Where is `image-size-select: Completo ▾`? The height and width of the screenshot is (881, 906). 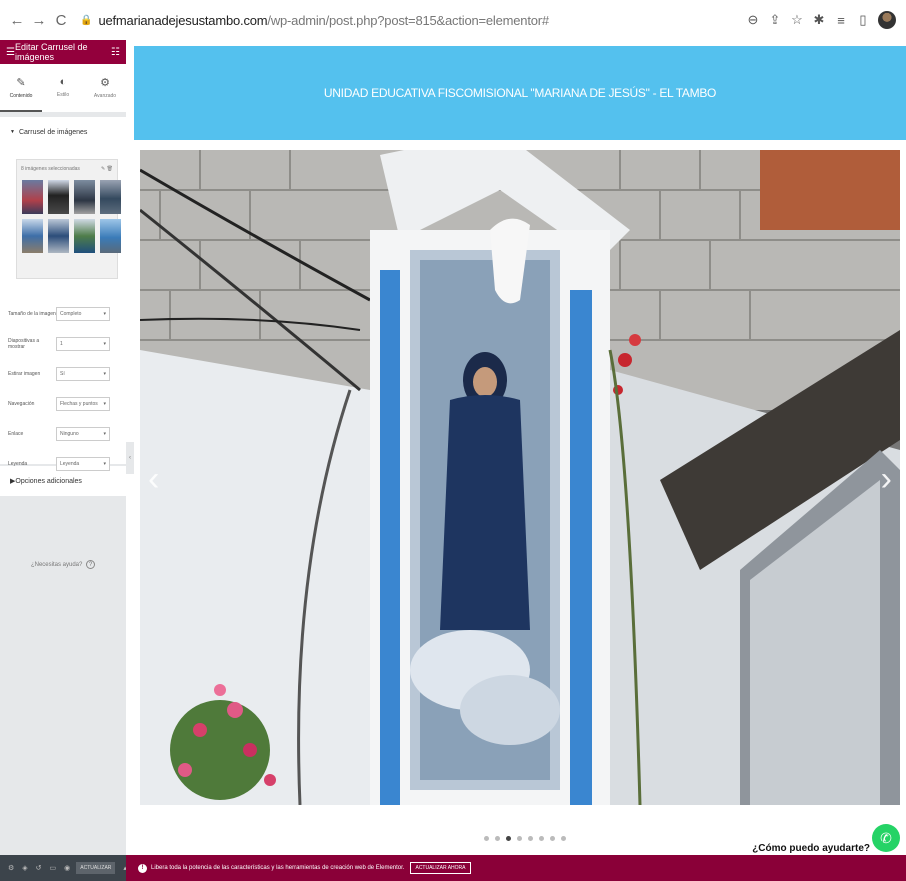 image-size-select: Completo ▾ is located at coordinates (83, 314).